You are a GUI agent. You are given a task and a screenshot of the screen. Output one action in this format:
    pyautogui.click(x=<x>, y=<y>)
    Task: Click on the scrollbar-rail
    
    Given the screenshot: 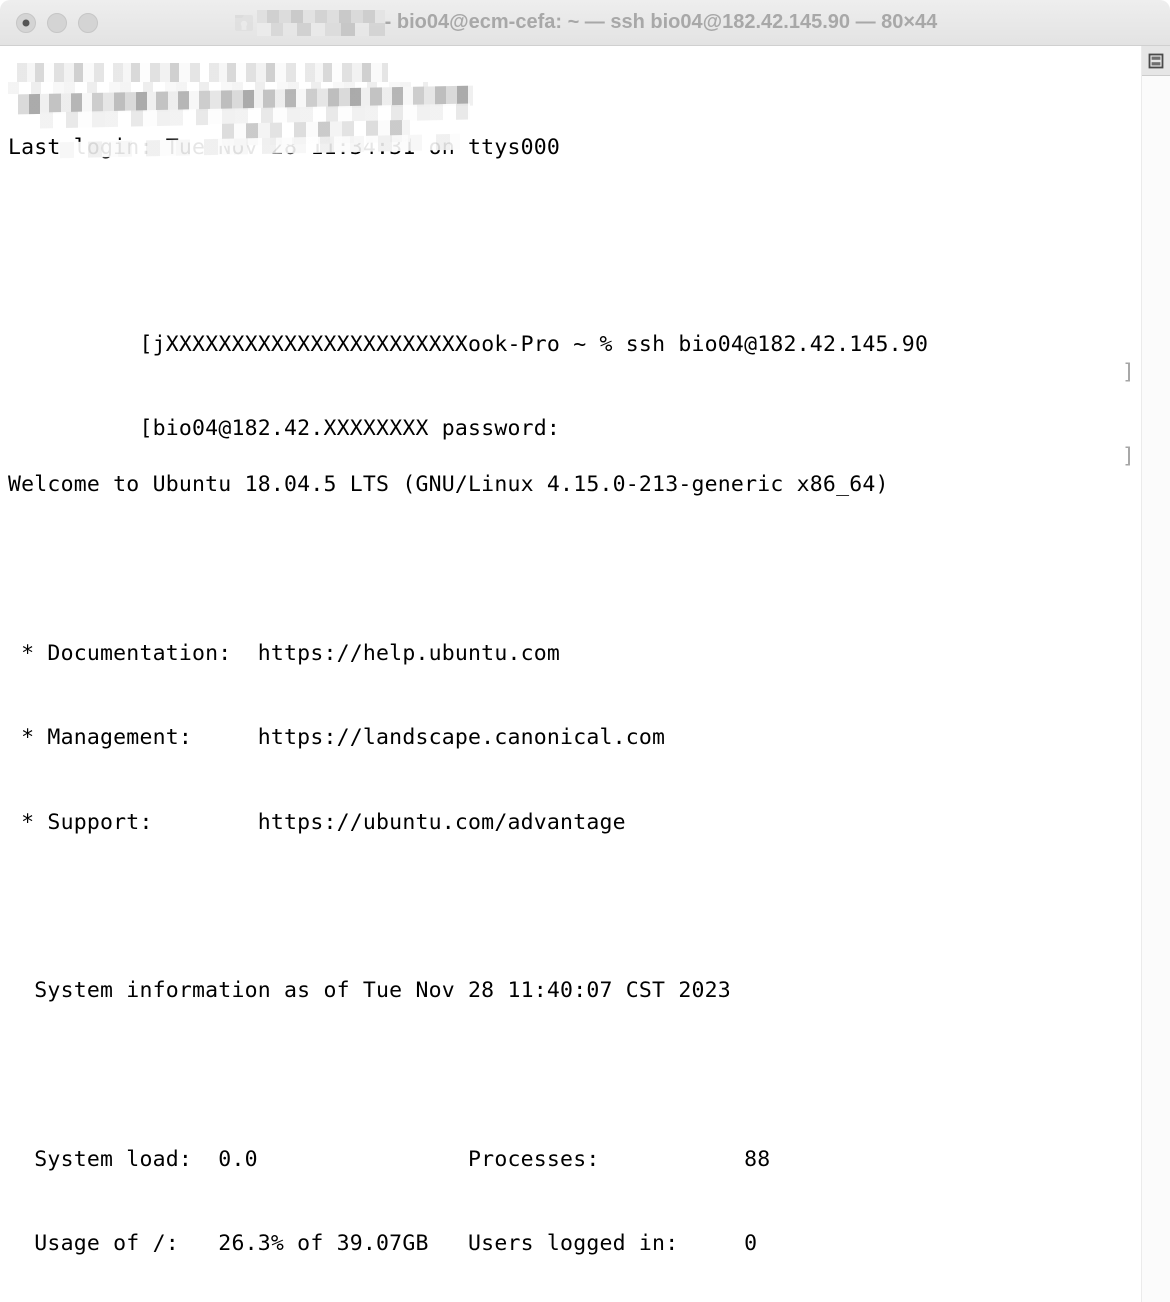 What is the action you would take?
    pyautogui.click(x=1155, y=674)
    